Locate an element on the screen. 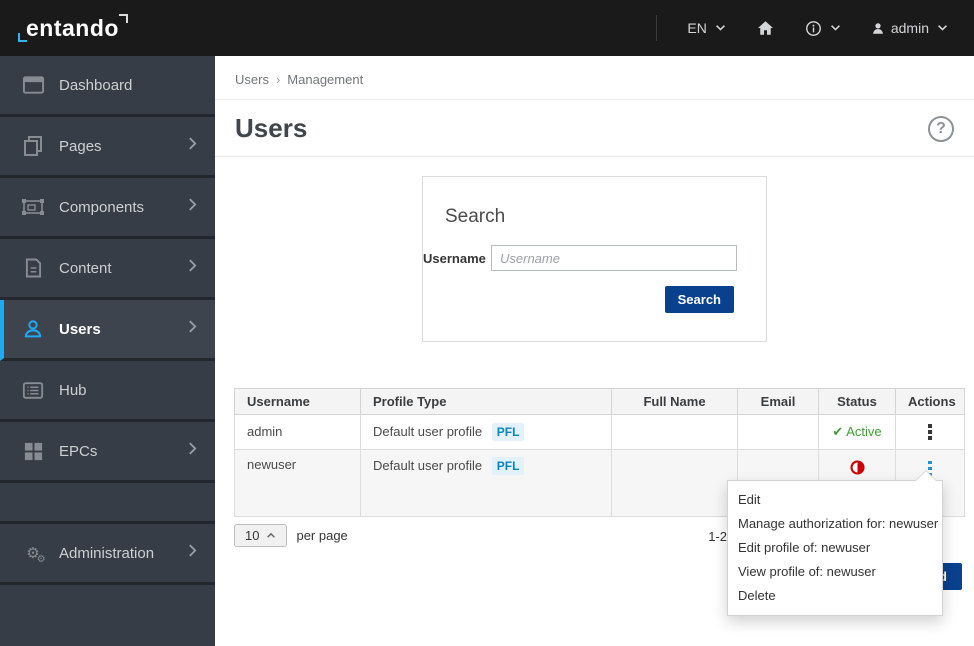 This screenshot has height=646, width=974. epcs-icon is located at coordinates (33, 451).